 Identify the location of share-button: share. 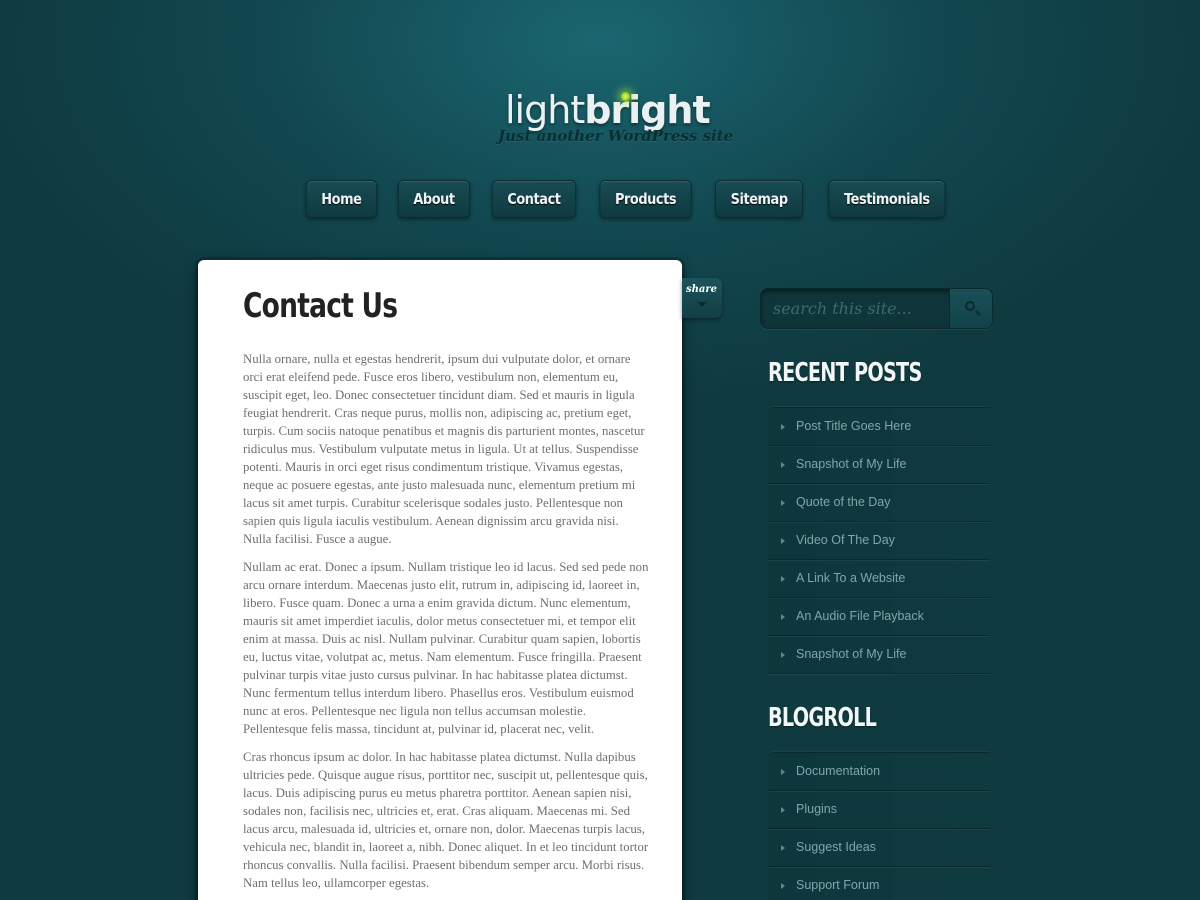
(702, 298).